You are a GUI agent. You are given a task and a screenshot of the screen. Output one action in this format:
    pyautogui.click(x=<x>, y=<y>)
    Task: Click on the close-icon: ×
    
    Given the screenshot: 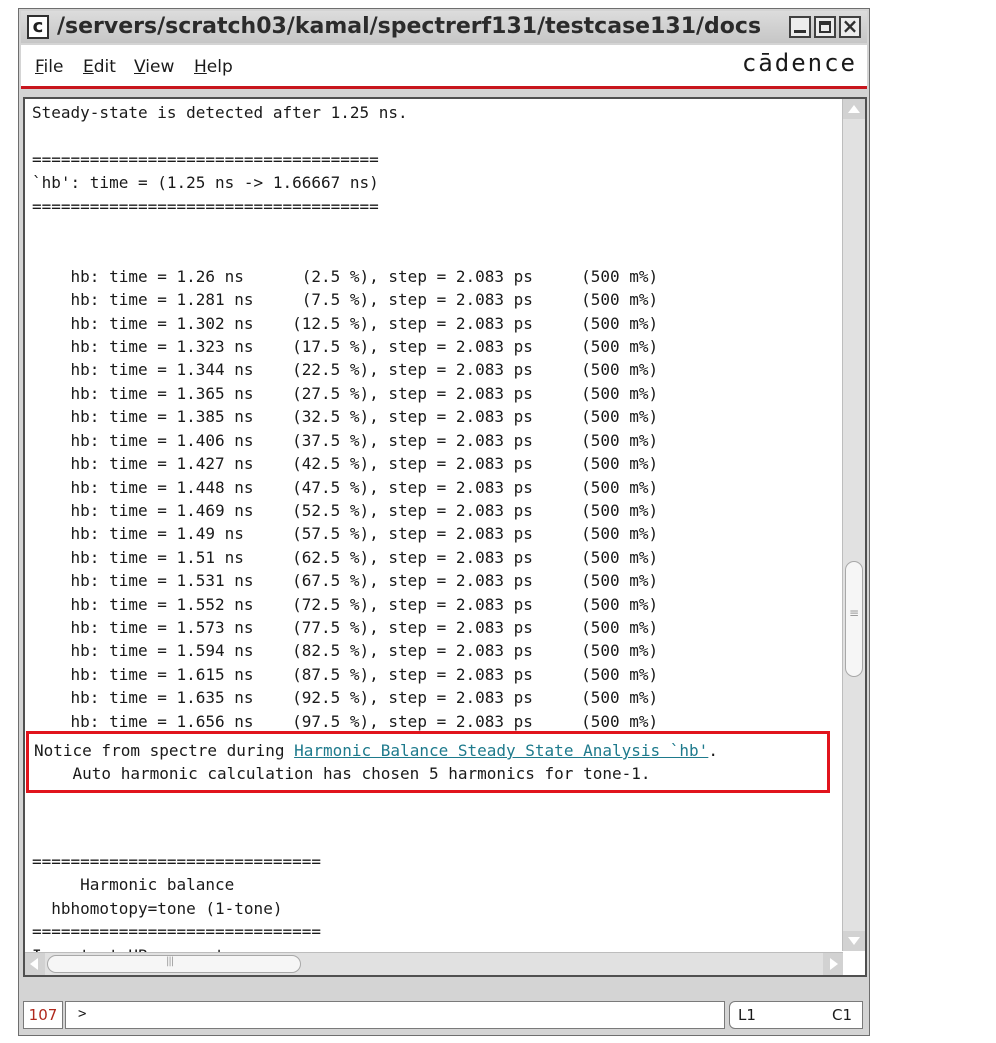 What is the action you would take?
    pyautogui.click(x=850, y=26)
    